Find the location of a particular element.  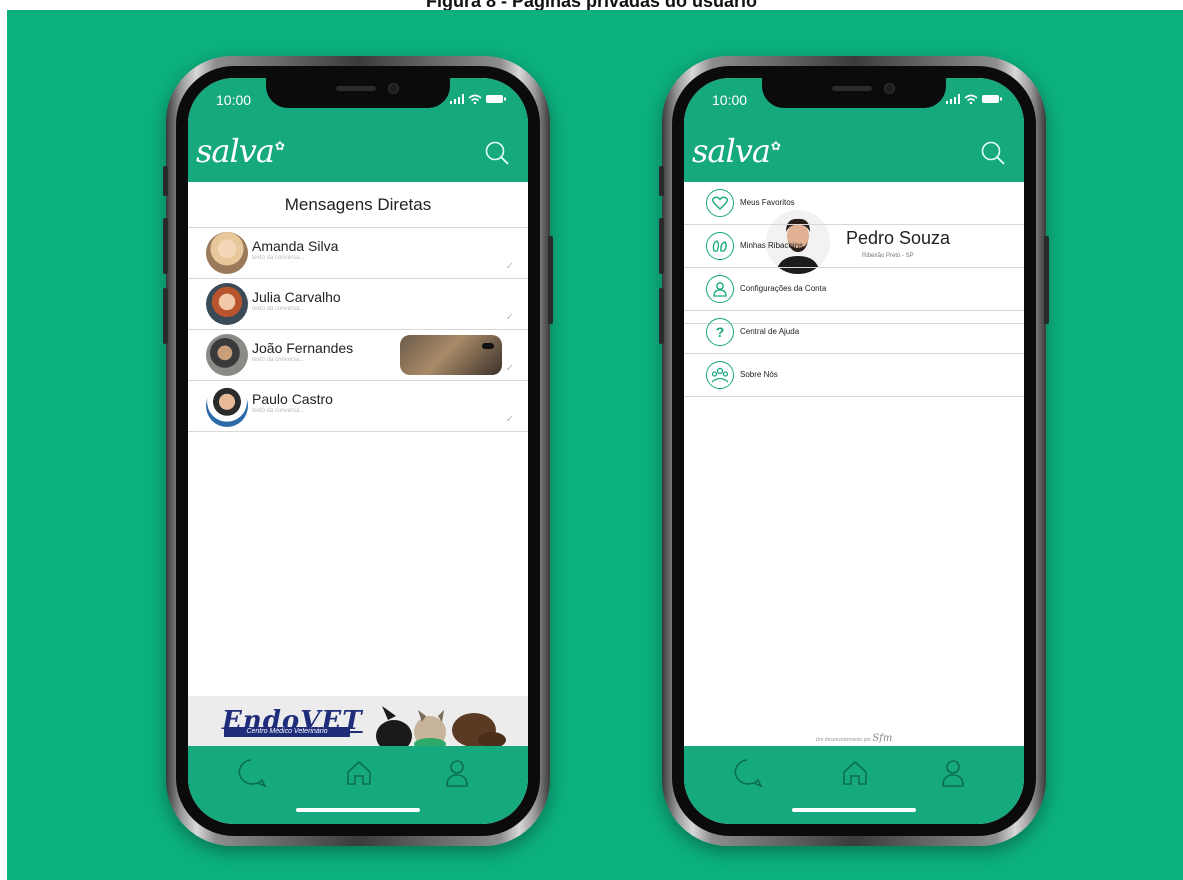

conversation-item: João Fernandes texto da conversa... ✓ is located at coordinates (358, 355).